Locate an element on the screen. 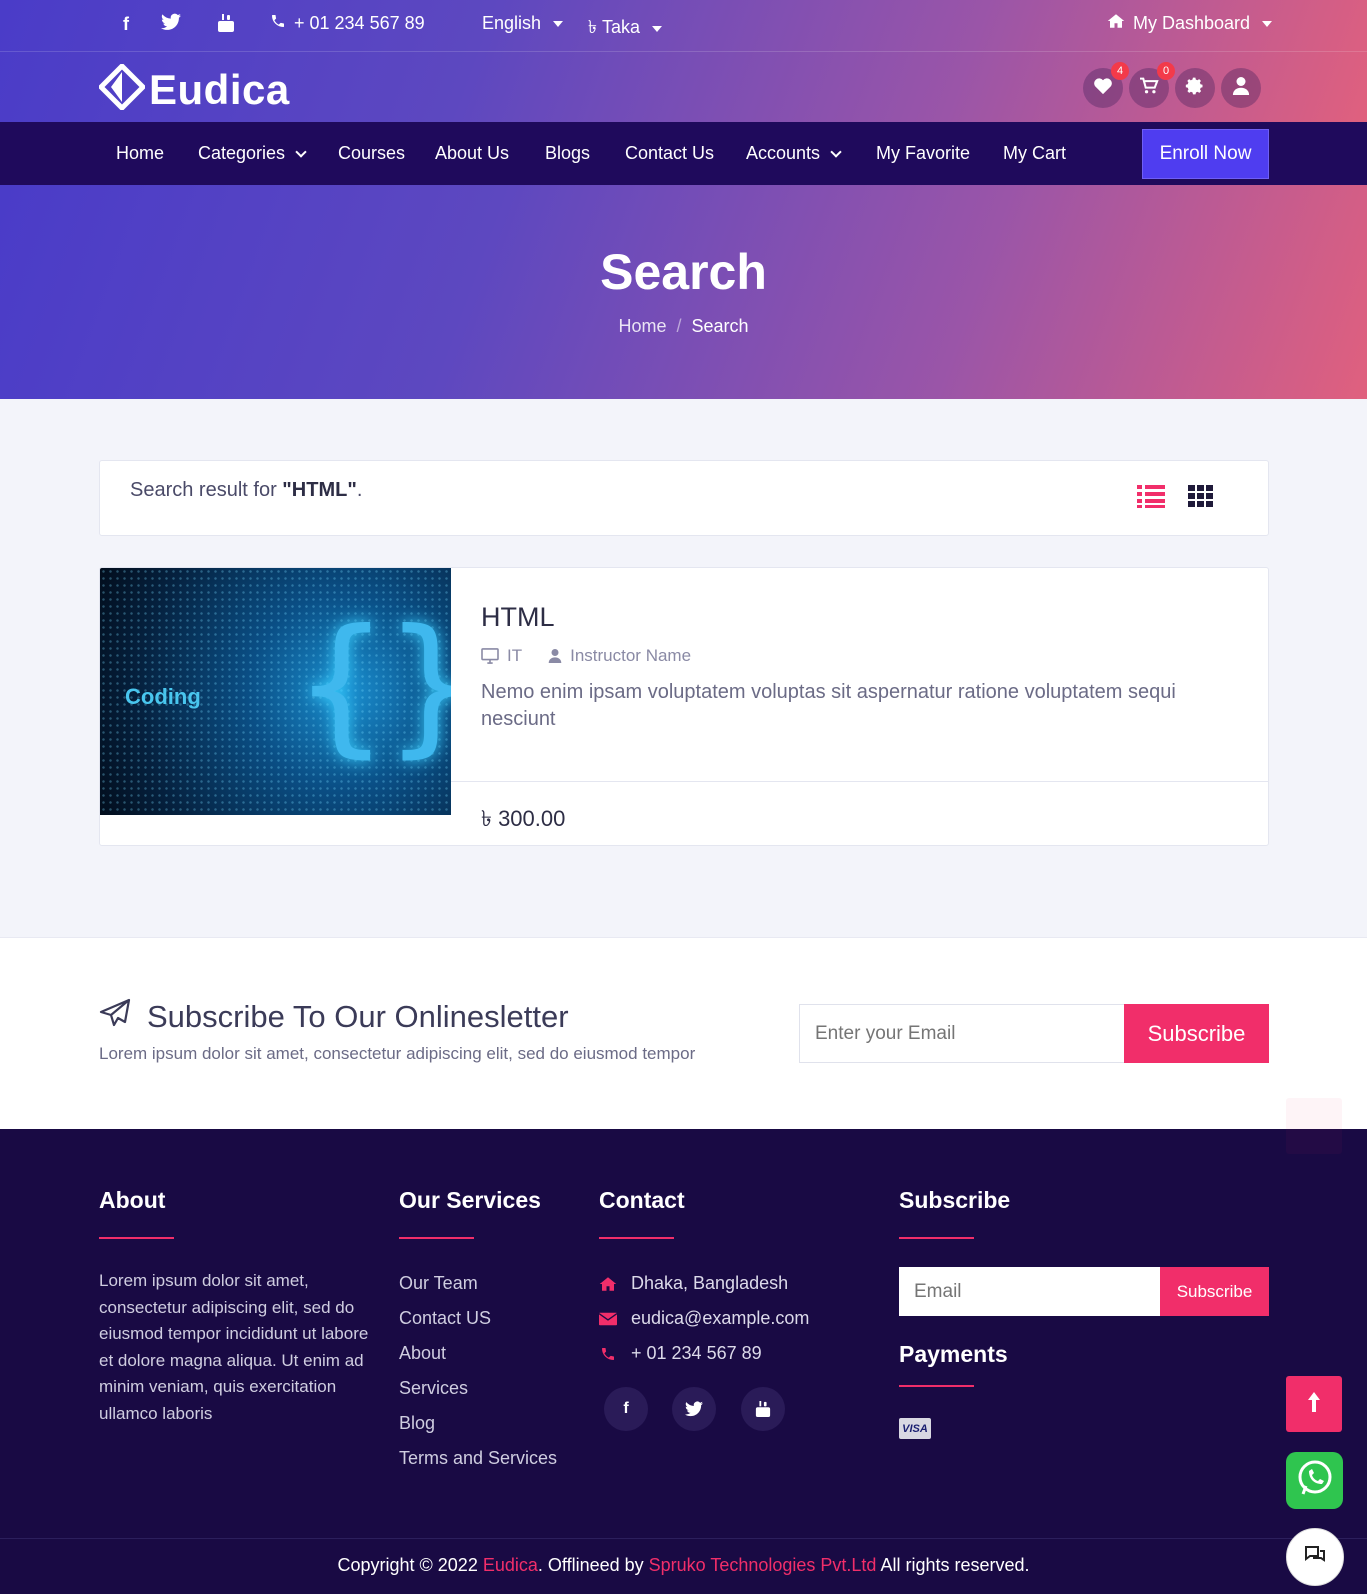  brand-logo: Eudica is located at coordinates (193, 88).